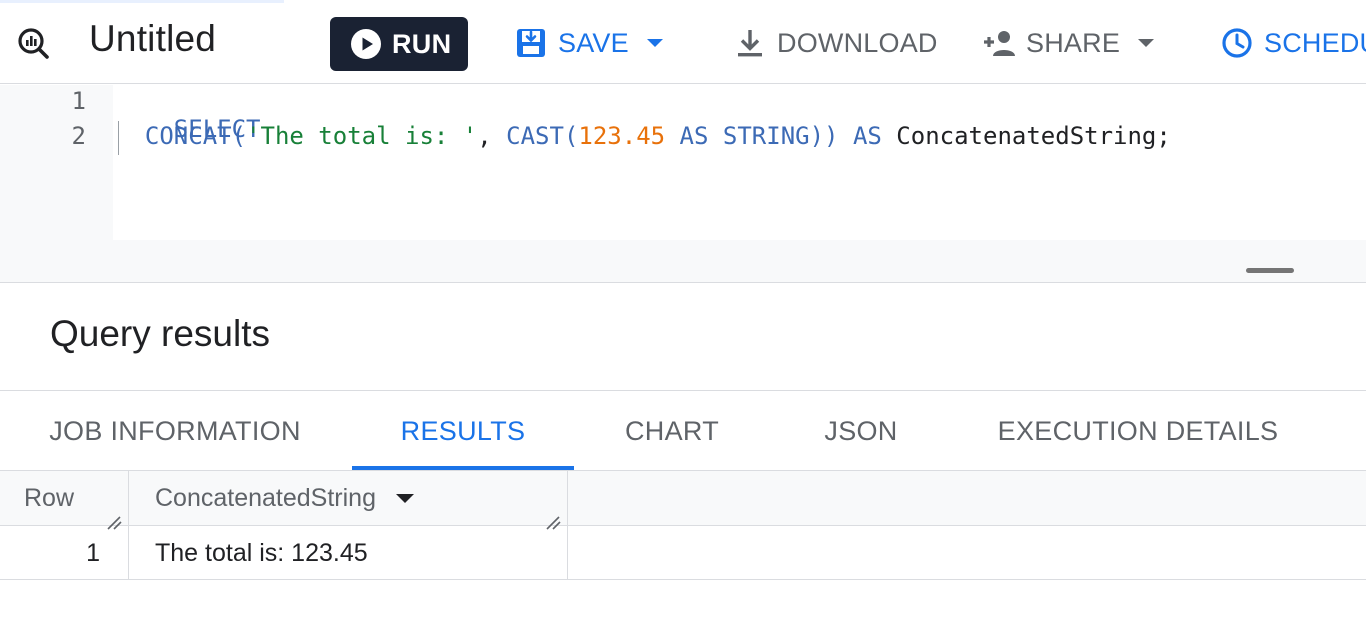 The image size is (1366, 637). Describe the element at coordinates (1237, 43) in the screenshot. I see `clock-icon` at that location.